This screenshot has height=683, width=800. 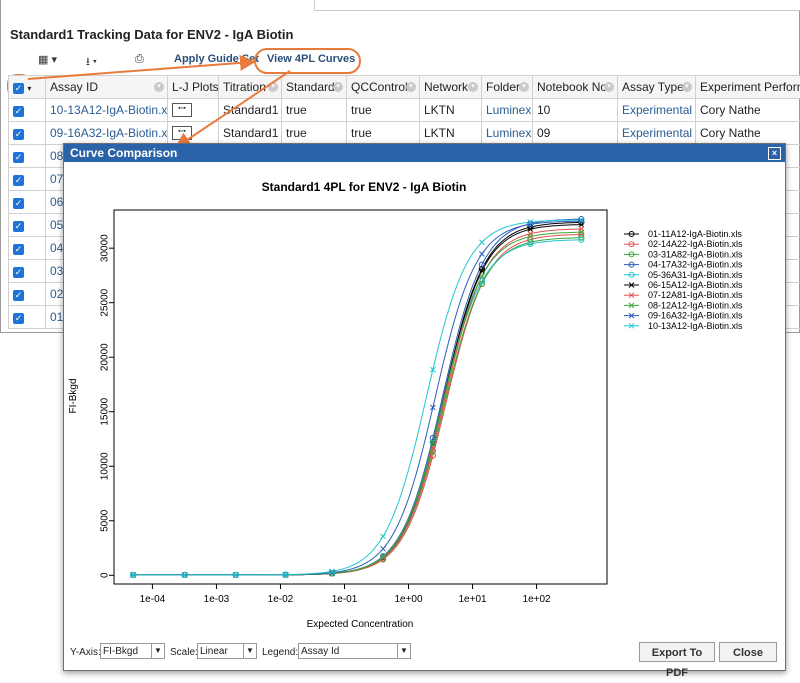 What do you see at coordinates (47, 59) in the screenshot?
I see `grid-view-icon: ▦ ▾` at bounding box center [47, 59].